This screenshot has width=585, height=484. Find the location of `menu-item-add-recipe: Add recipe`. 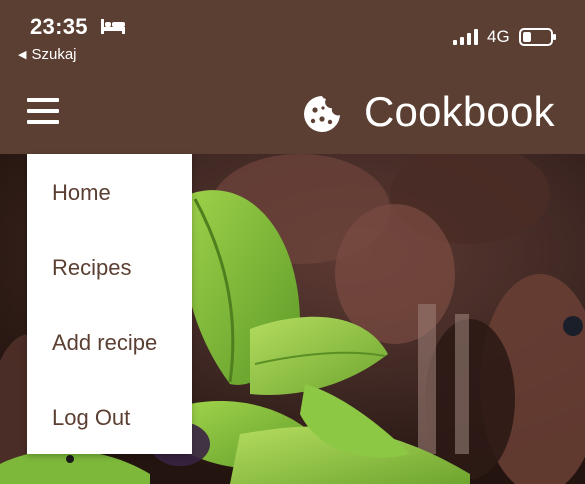

menu-item-add-recipe: Add recipe is located at coordinates (109, 341).